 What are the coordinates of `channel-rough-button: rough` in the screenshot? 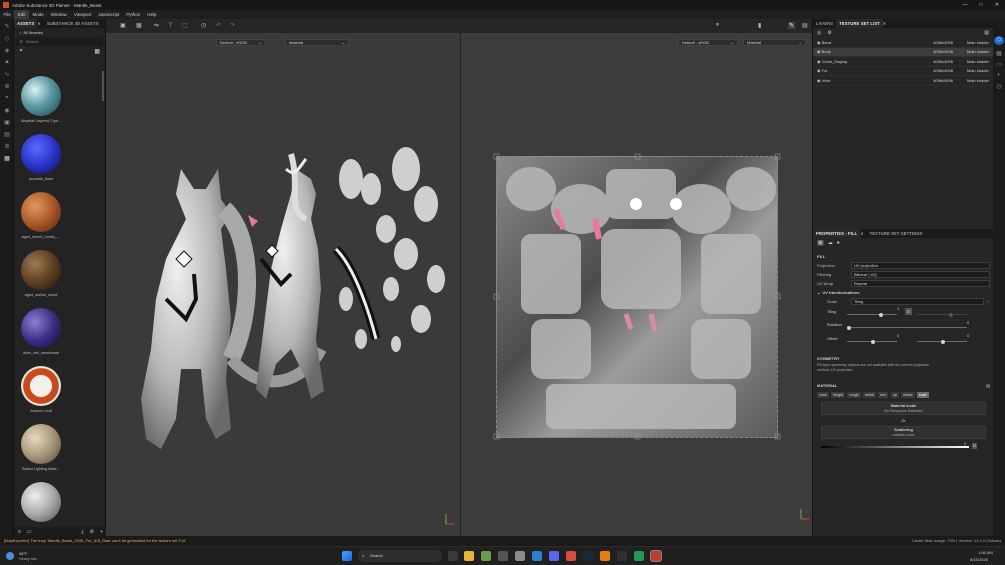 It's located at (854, 395).